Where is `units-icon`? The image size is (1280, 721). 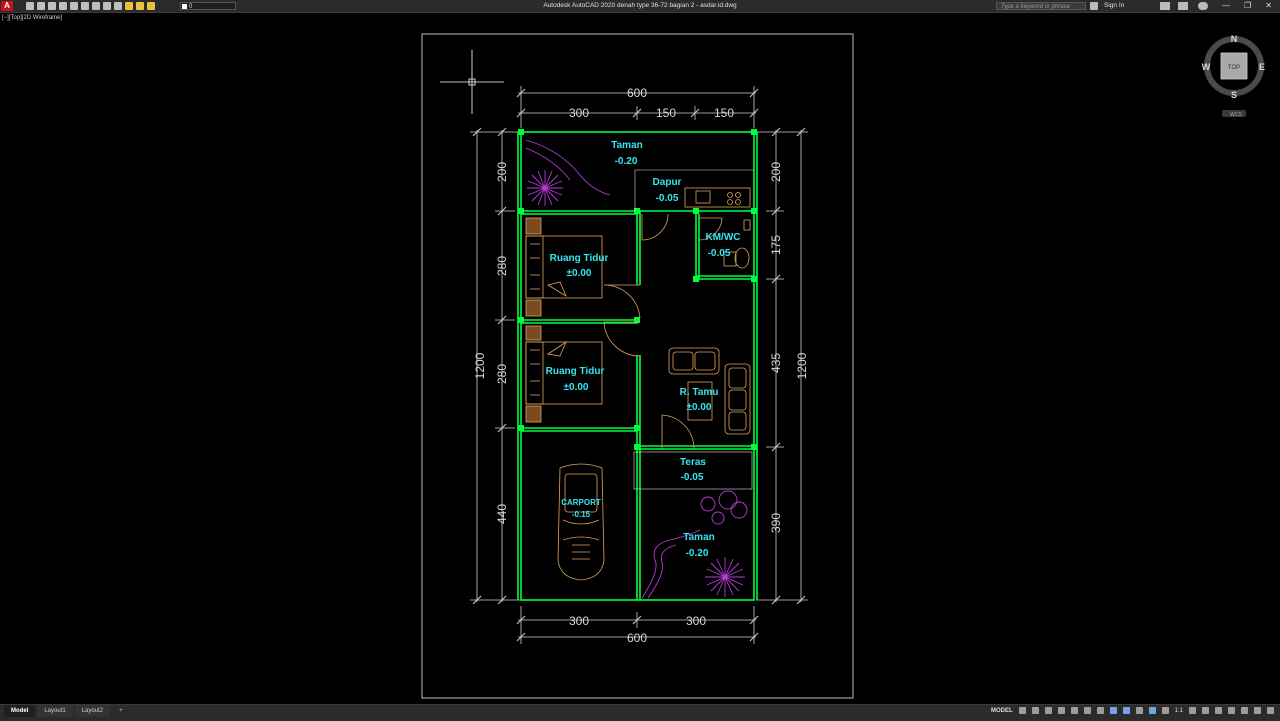 units-icon is located at coordinates (1218, 710).